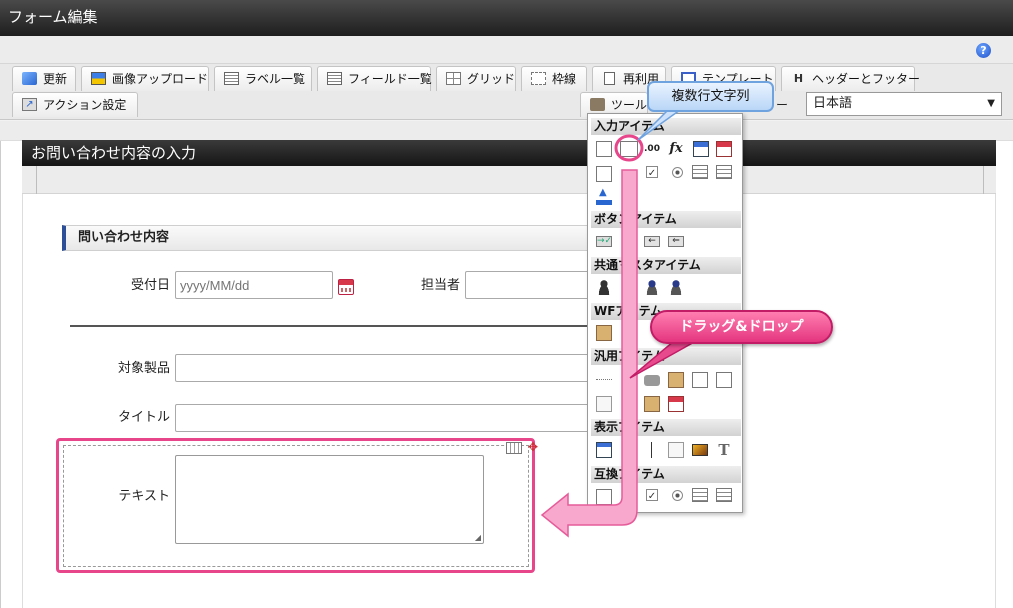  What do you see at coordinates (700, 380) in the screenshot?
I see `upload-doc-icon` at bounding box center [700, 380].